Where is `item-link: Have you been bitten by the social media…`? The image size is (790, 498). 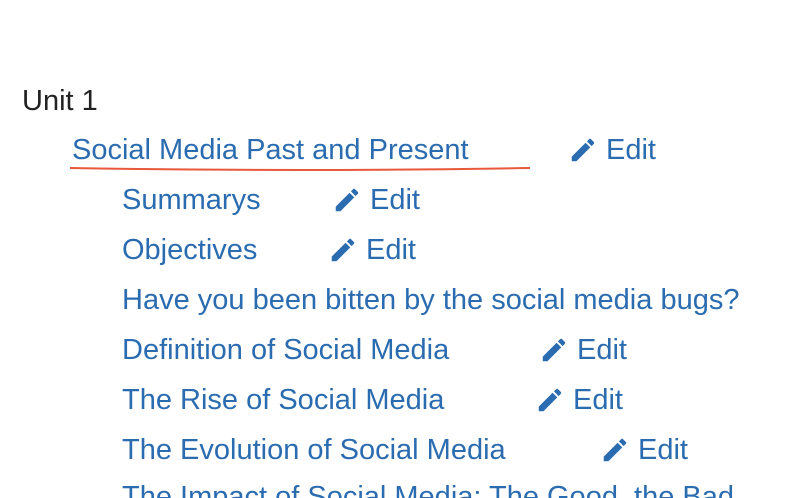 item-link: Have you been bitten by the social media… is located at coordinates (430, 300).